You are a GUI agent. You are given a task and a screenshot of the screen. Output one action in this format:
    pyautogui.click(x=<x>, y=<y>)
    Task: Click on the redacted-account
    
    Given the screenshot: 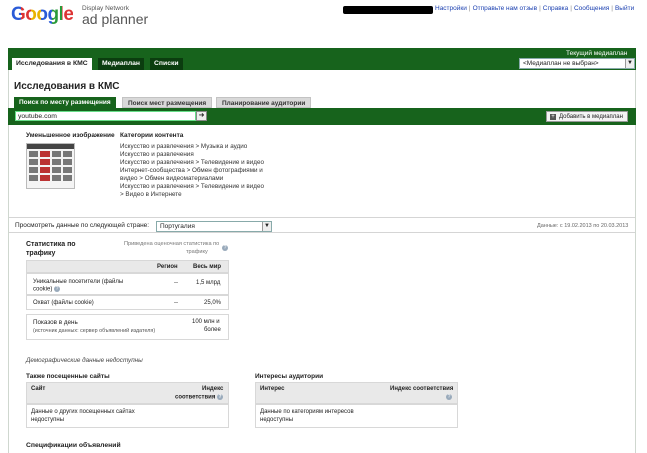 What is the action you would take?
    pyautogui.click(x=388, y=10)
    